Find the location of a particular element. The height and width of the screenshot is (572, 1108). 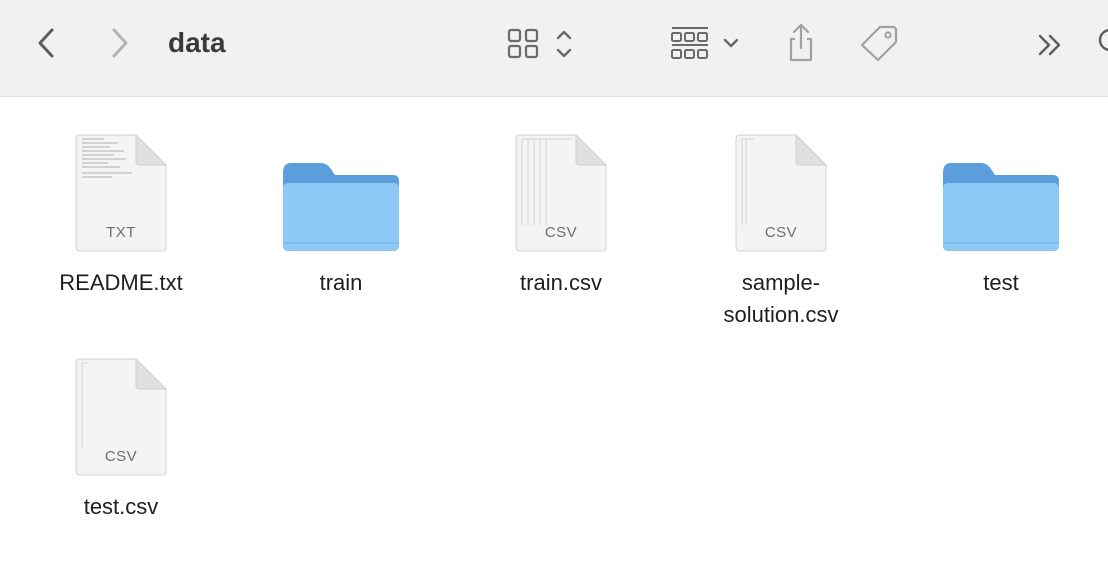

back-button is located at coordinates (47, 43).